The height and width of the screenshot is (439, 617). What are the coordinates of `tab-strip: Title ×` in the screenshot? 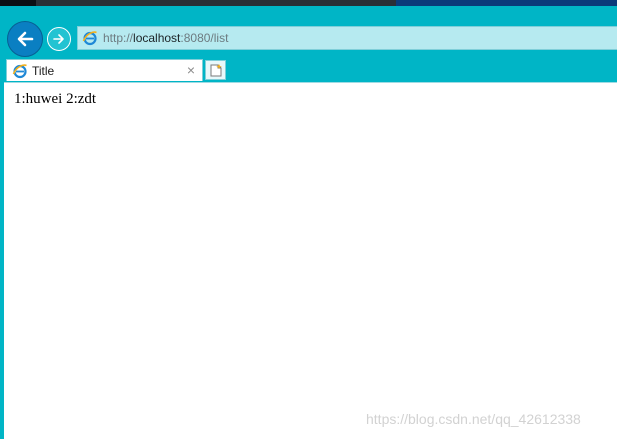 It's located at (308, 70).